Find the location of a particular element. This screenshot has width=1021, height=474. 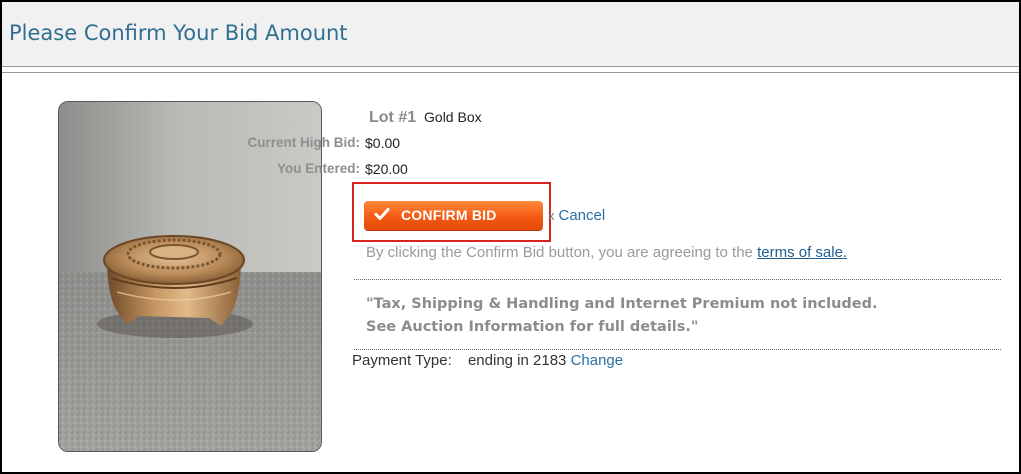

you-entered-row: You Entered: is located at coordinates (306, 171).